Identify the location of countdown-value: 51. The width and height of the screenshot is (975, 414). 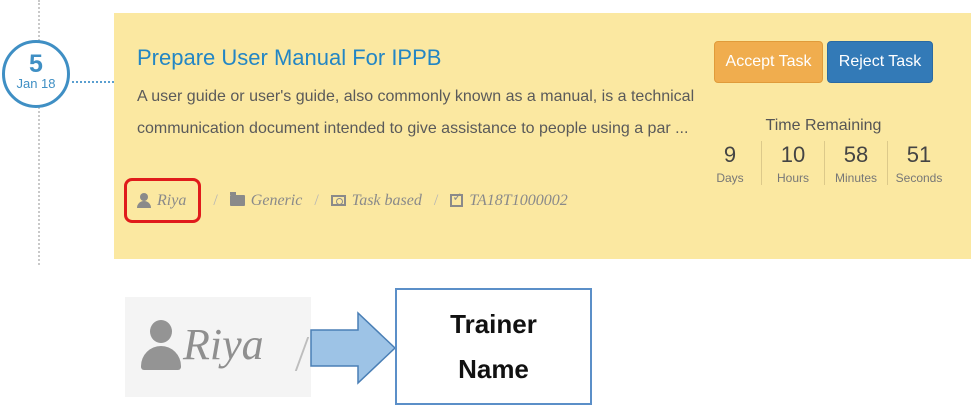
(919, 154).